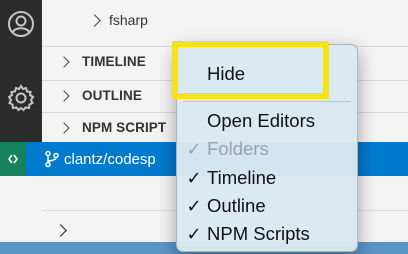 The height and width of the screenshot is (254, 408). I want to click on section-label: TIMELINE, so click(114, 61).